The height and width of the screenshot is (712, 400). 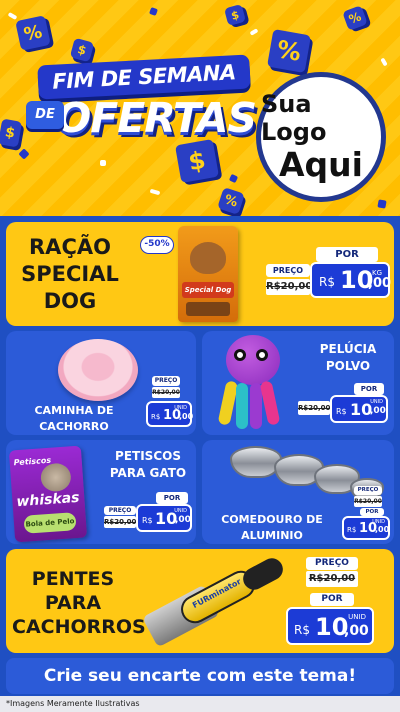 I want to click on product-title: PENTES PARA CACHORROS, so click(x=79, y=603).